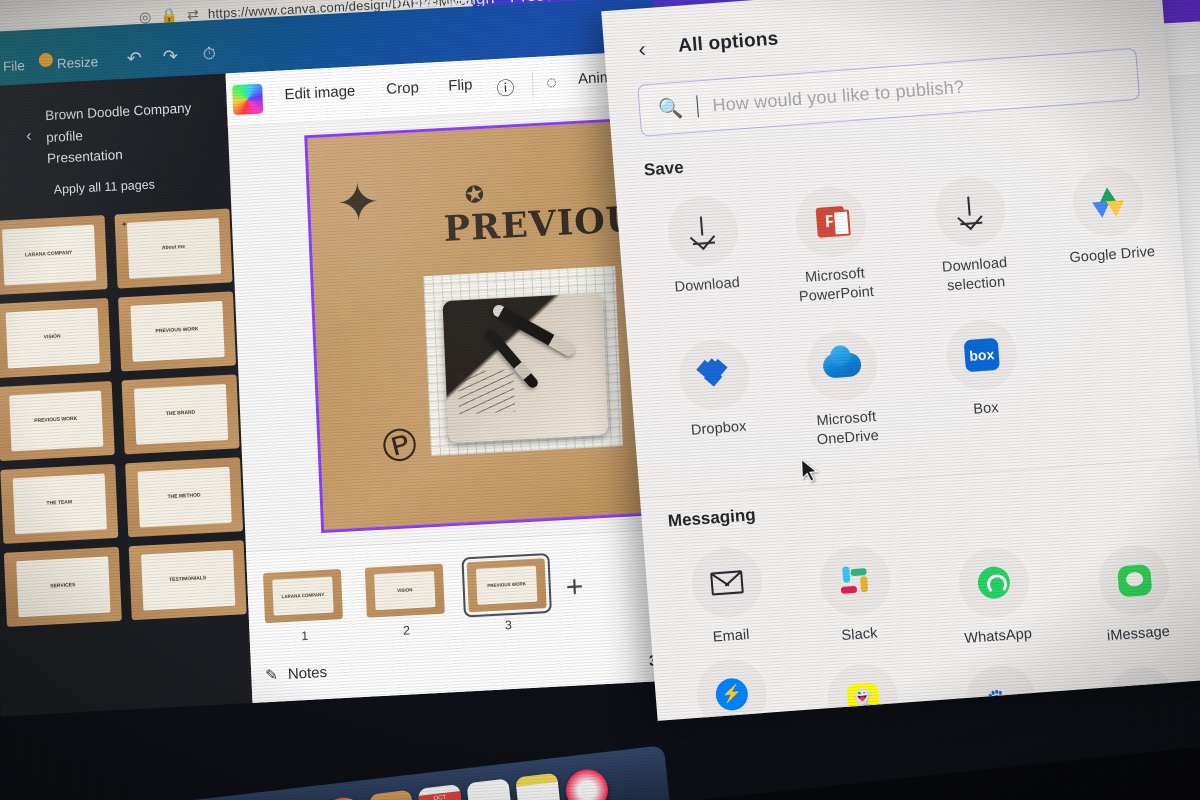 This screenshot has height=800, width=1200. What do you see at coordinates (209, 53) in the screenshot?
I see `cloud-saved-icon: ⏱` at bounding box center [209, 53].